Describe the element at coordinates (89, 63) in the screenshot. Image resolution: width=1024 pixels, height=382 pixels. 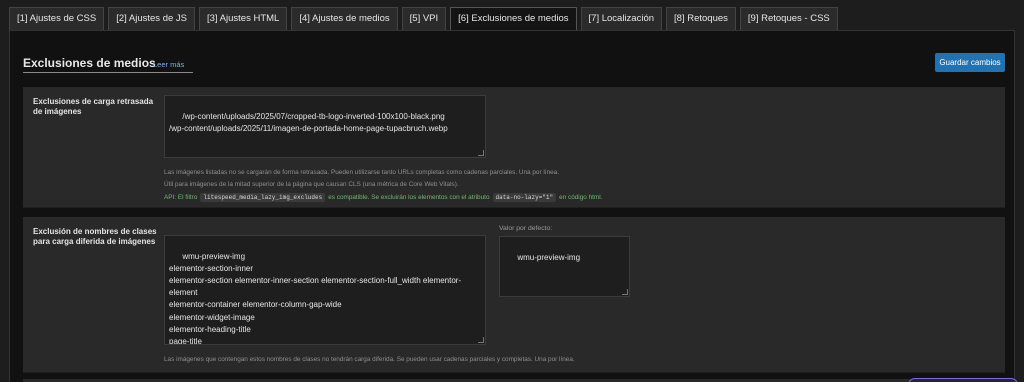
I see `page-title: Exclusiones de medios` at that location.